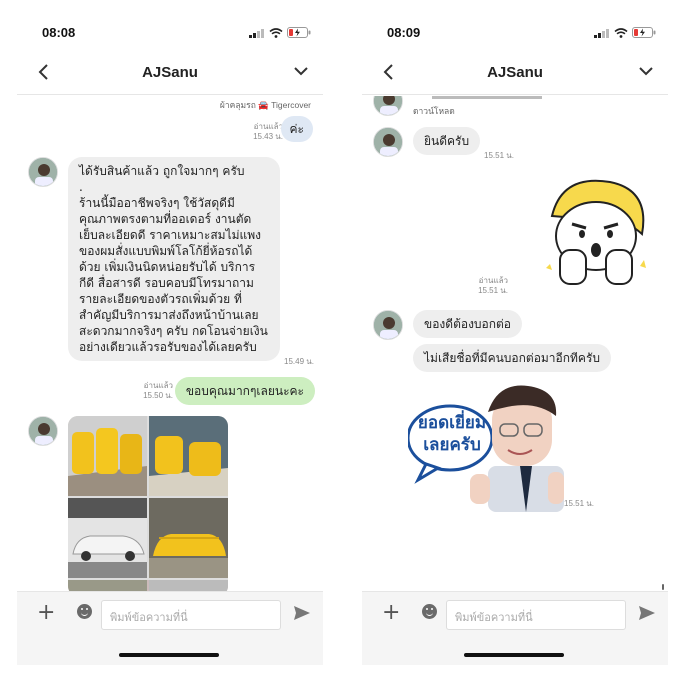  I want to click on read-receipt: อ่านแล้ว 15.43 น., so click(268, 131).